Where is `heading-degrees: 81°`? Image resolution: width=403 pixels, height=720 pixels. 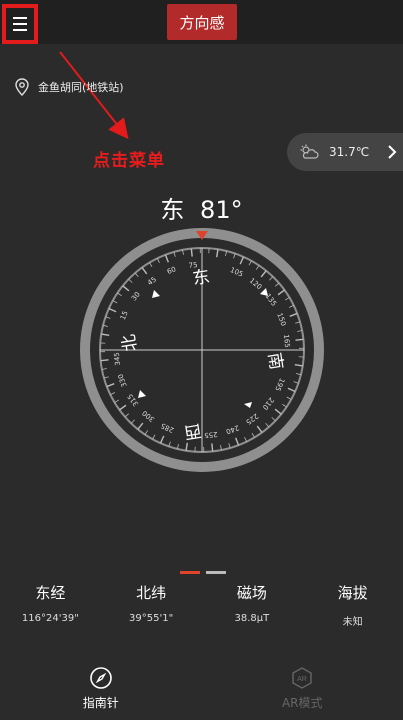
heading-degrees: 81° is located at coordinates (221, 210).